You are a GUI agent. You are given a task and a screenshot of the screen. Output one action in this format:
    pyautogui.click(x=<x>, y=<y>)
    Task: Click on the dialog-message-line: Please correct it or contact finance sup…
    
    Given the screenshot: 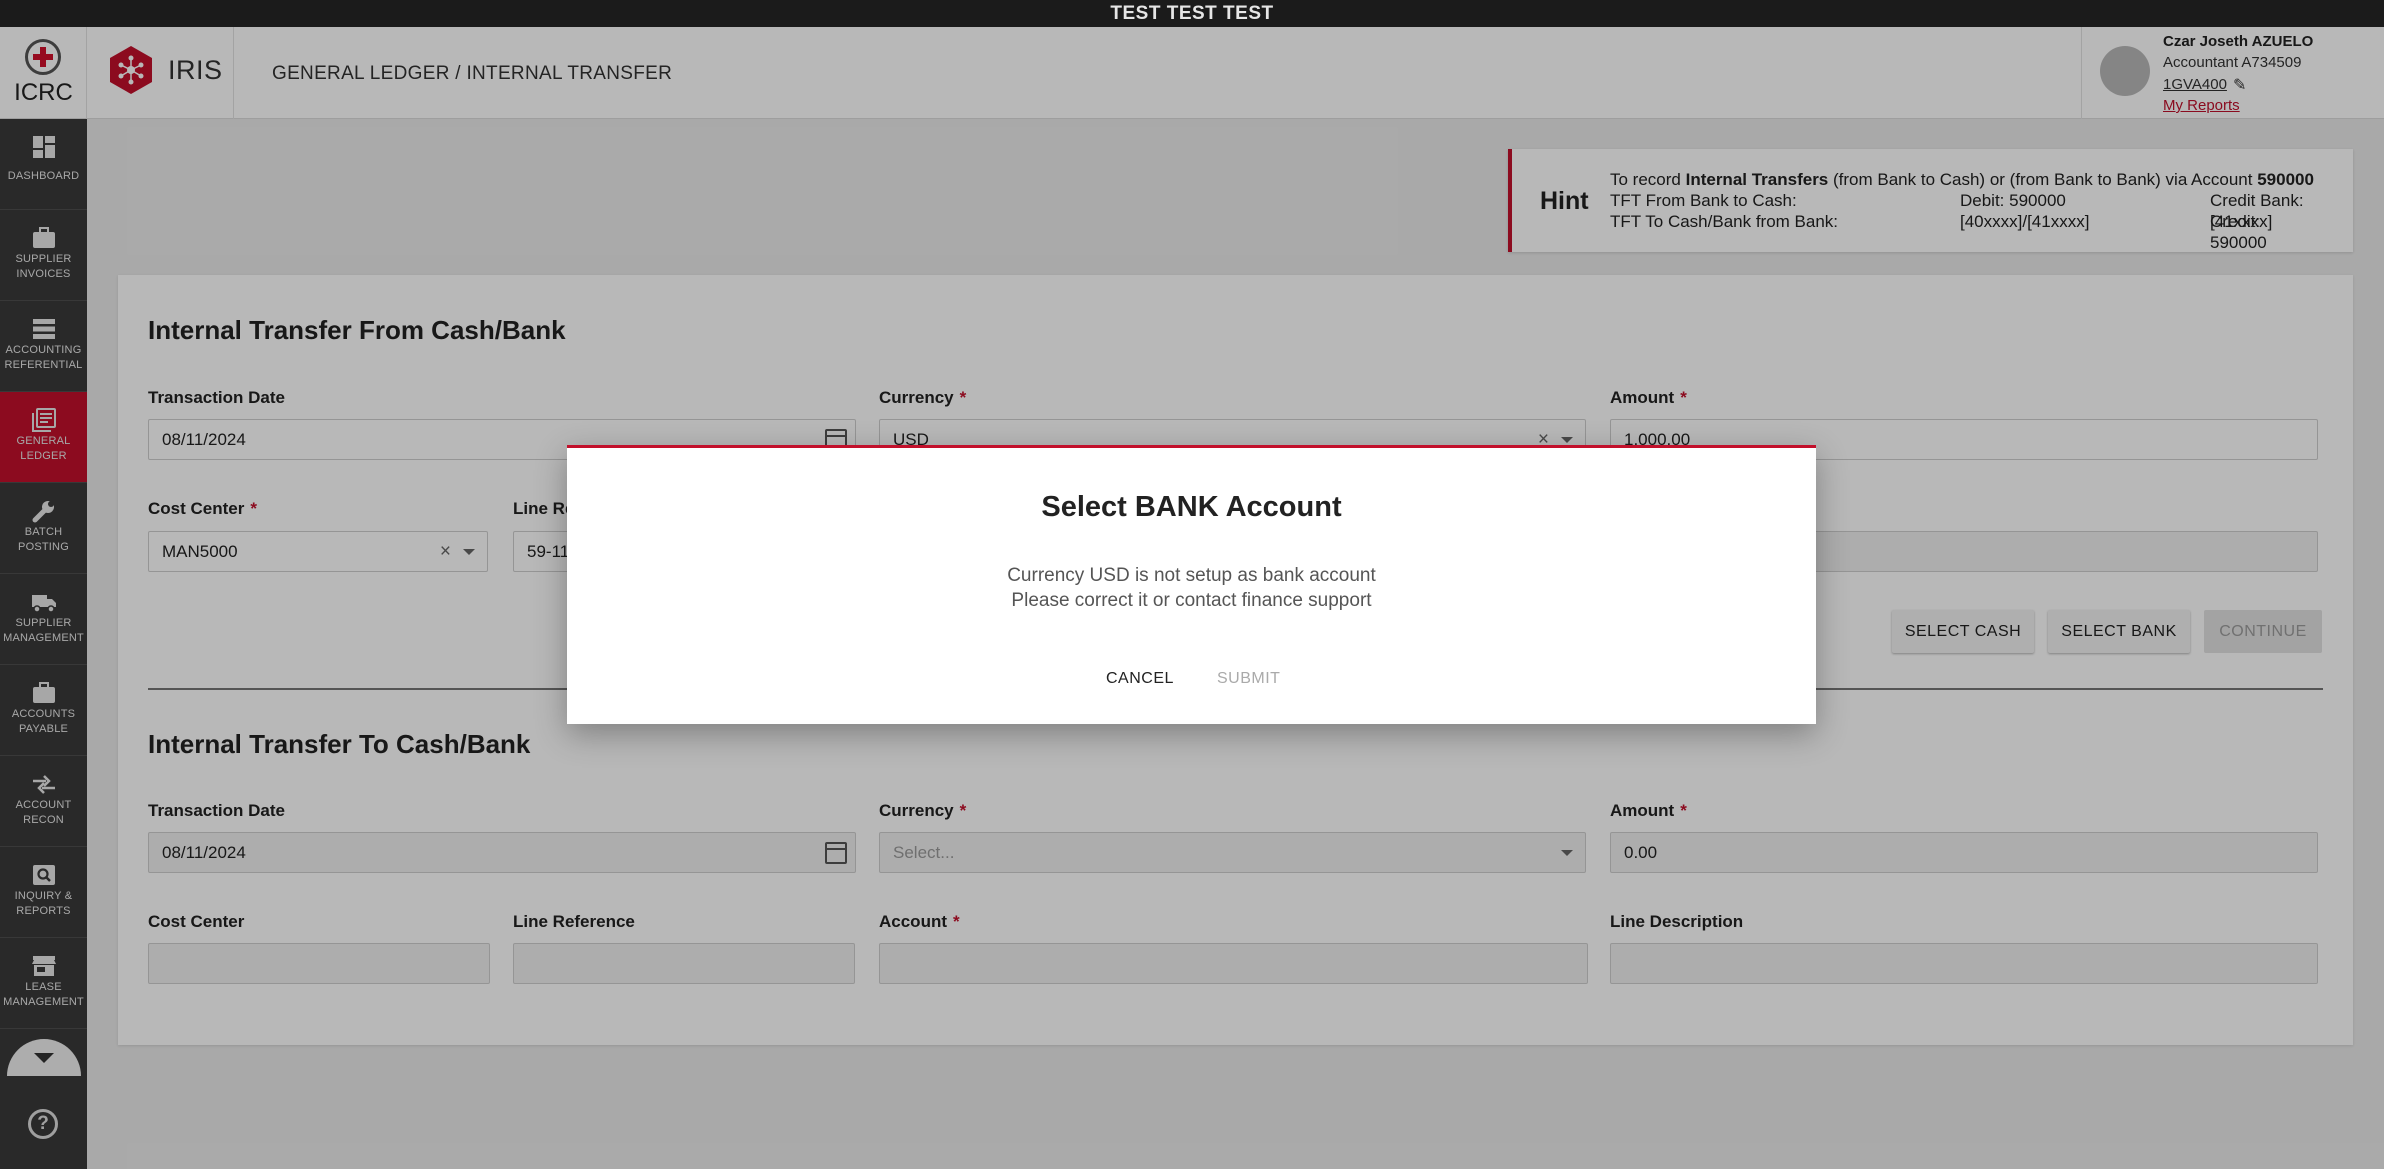 What is the action you would take?
    pyautogui.click(x=1191, y=600)
    